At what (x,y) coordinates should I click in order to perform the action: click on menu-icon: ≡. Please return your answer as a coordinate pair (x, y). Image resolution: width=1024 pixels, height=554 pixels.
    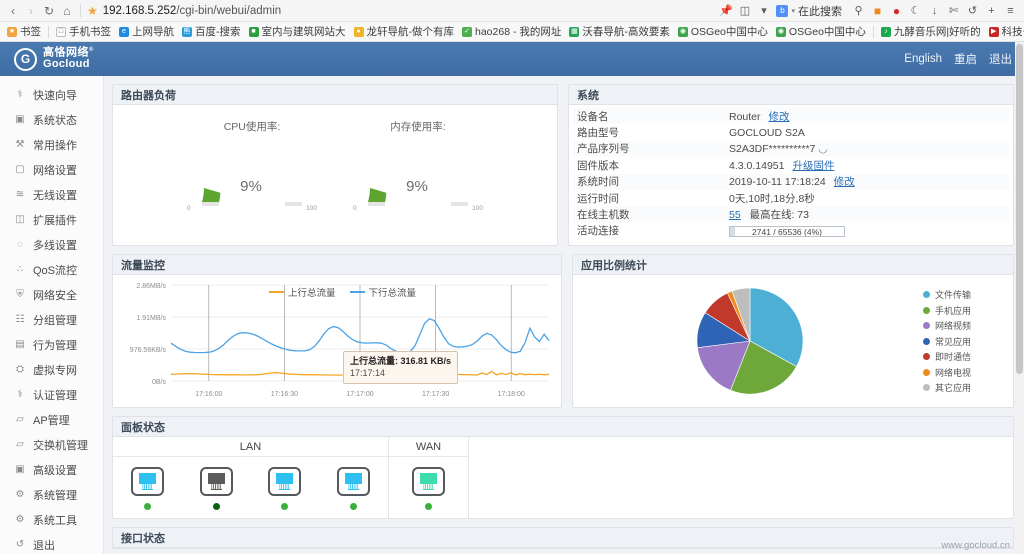
    Looking at the image, I should click on (1010, 11).